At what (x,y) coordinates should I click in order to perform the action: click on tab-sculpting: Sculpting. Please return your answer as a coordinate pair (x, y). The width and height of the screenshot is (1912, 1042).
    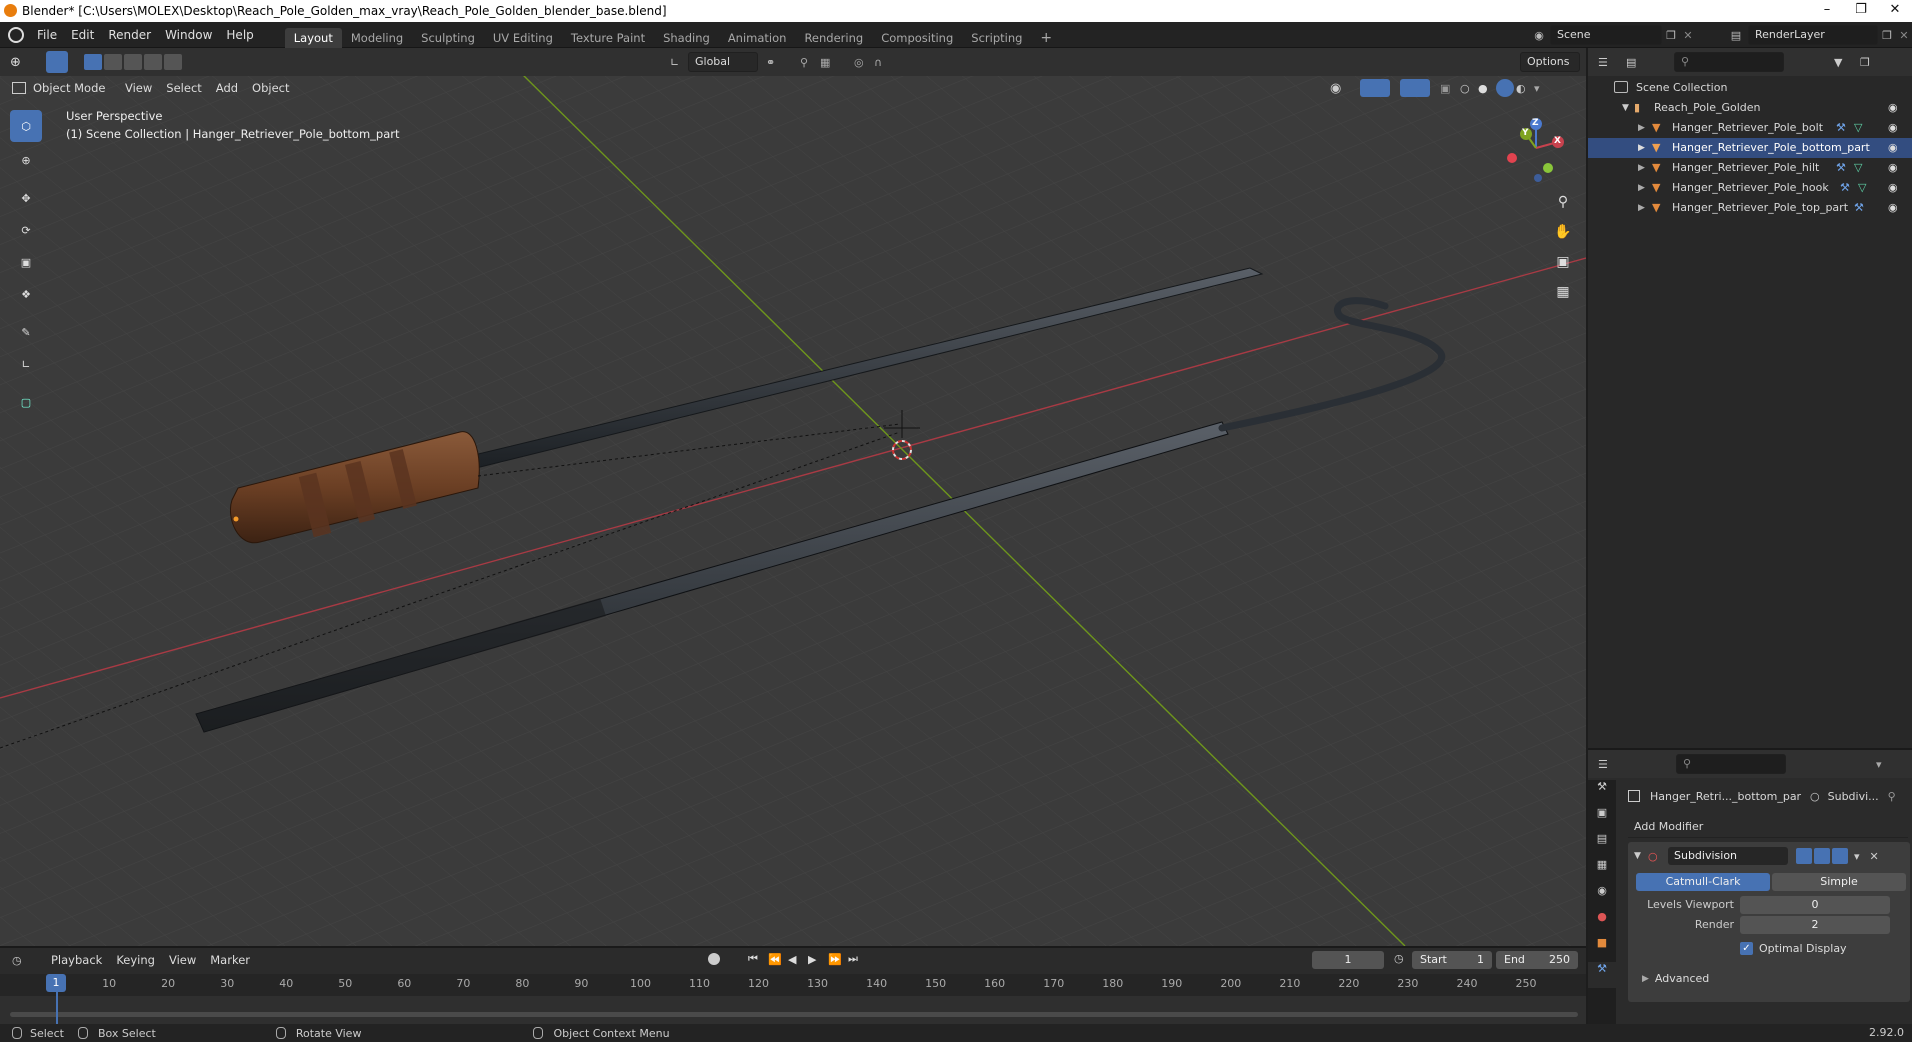
    Looking at the image, I should click on (448, 38).